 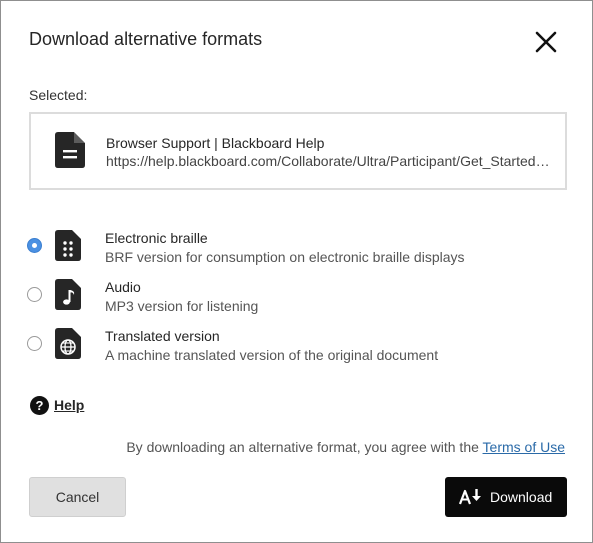 What do you see at coordinates (546, 42) in the screenshot?
I see `close-icon` at bounding box center [546, 42].